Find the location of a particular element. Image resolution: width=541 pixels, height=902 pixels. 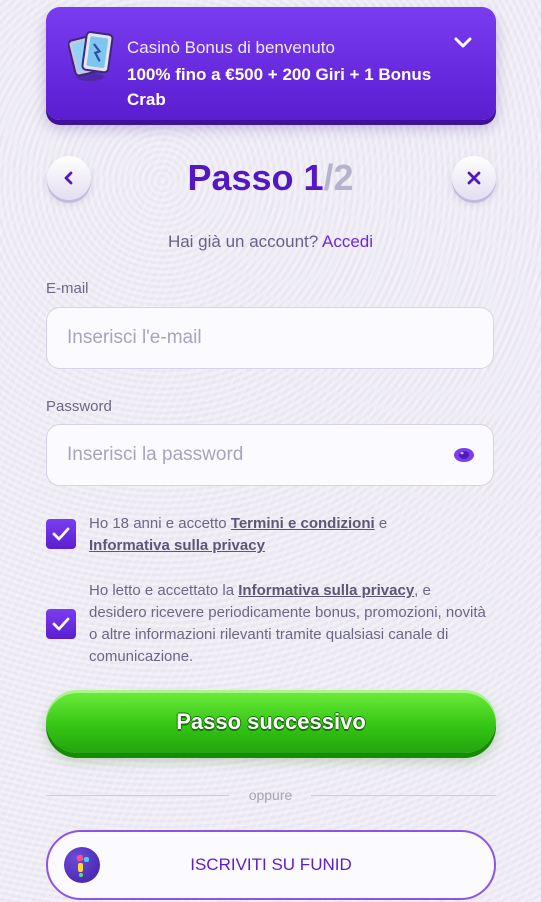

close-button is located at coordinates (474, 178).